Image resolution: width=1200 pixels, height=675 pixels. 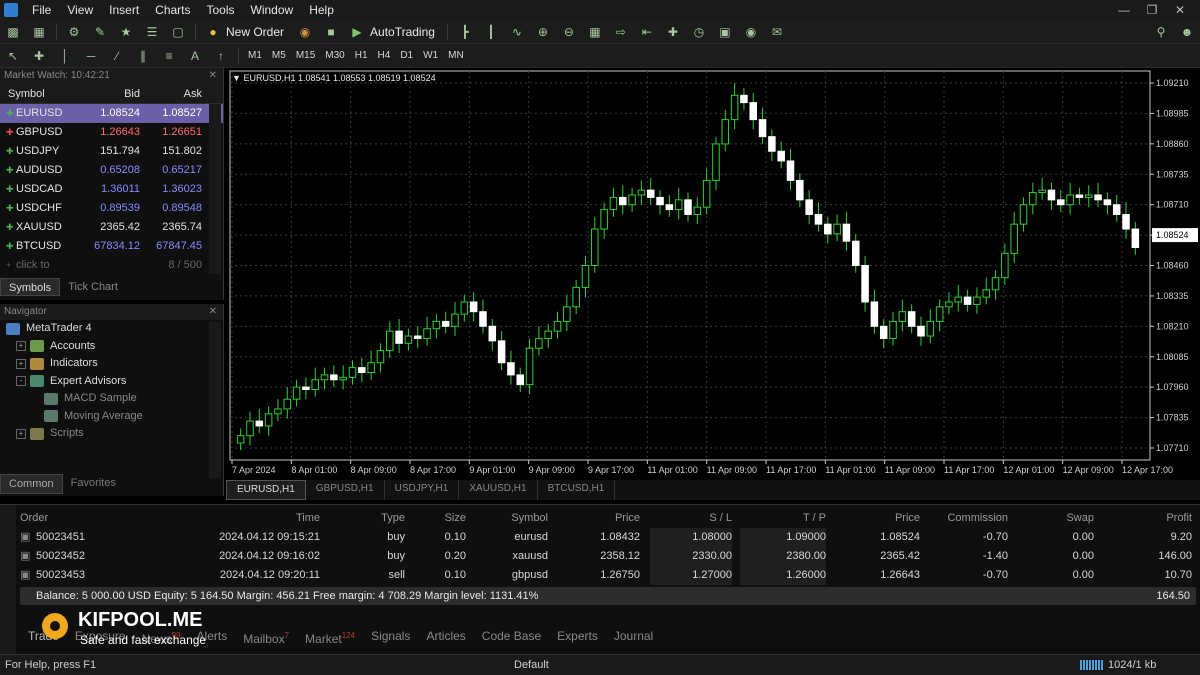 What do you see at coordinates (321, 10) in the screenshot?
I see `menu-help: Help` at bounding box center [321, 10].